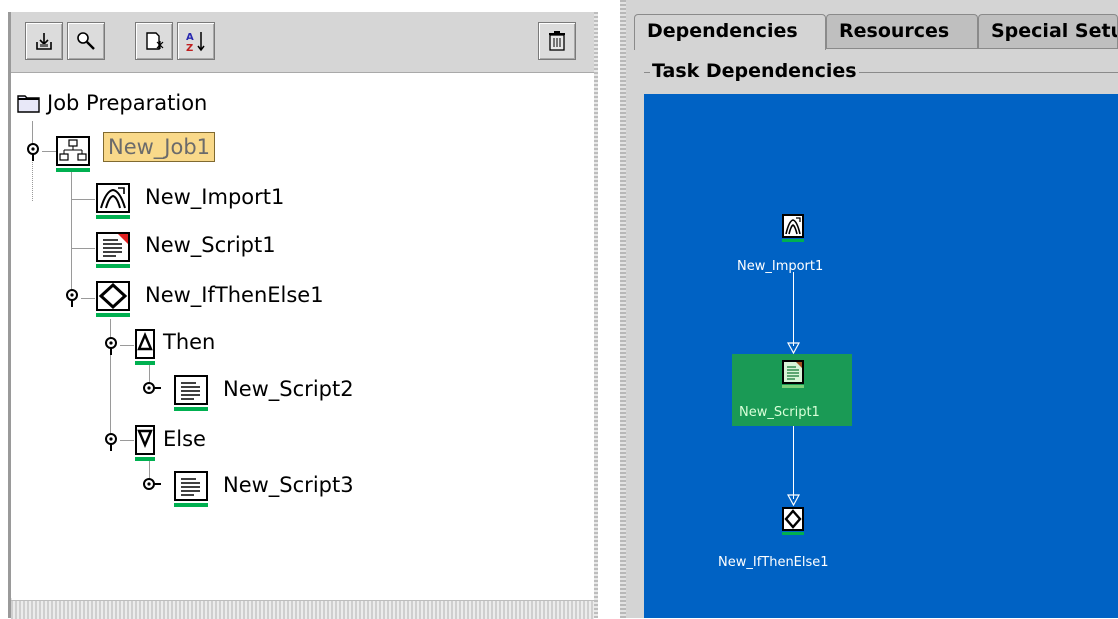 This screenshot has width=1118, height=619. I want to click on tab-dependencies: Dependencies, so click(730, 32).